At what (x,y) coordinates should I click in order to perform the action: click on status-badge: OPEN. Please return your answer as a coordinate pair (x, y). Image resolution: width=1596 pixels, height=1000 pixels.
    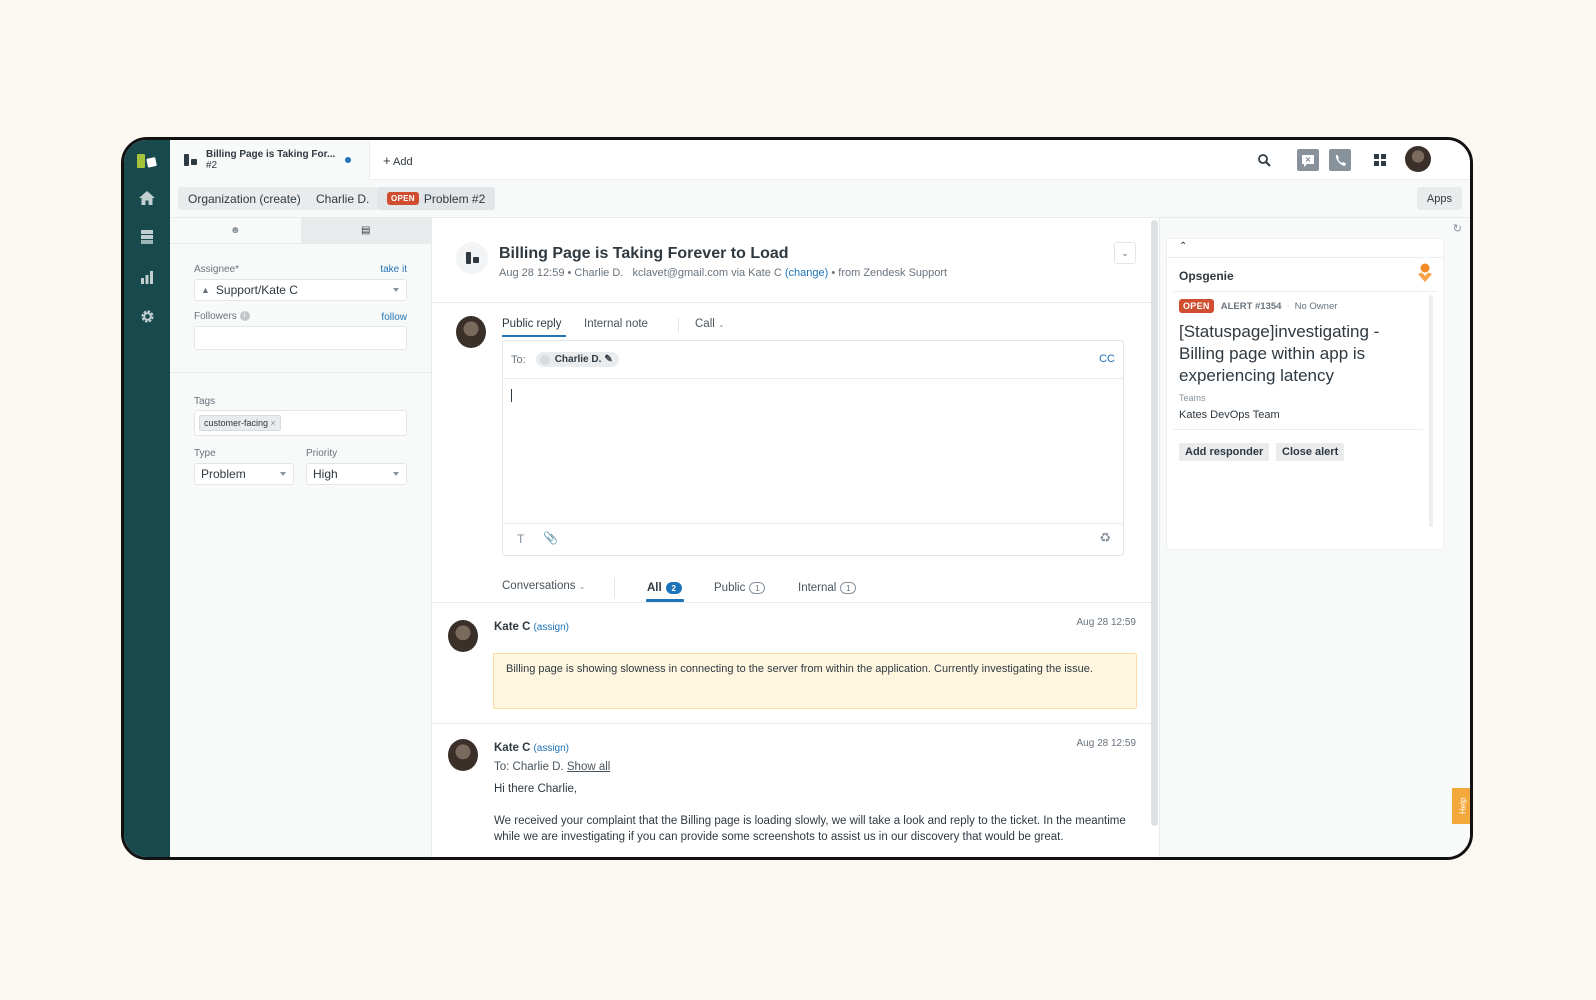
    Looking at the image, I should click on (403, 198).